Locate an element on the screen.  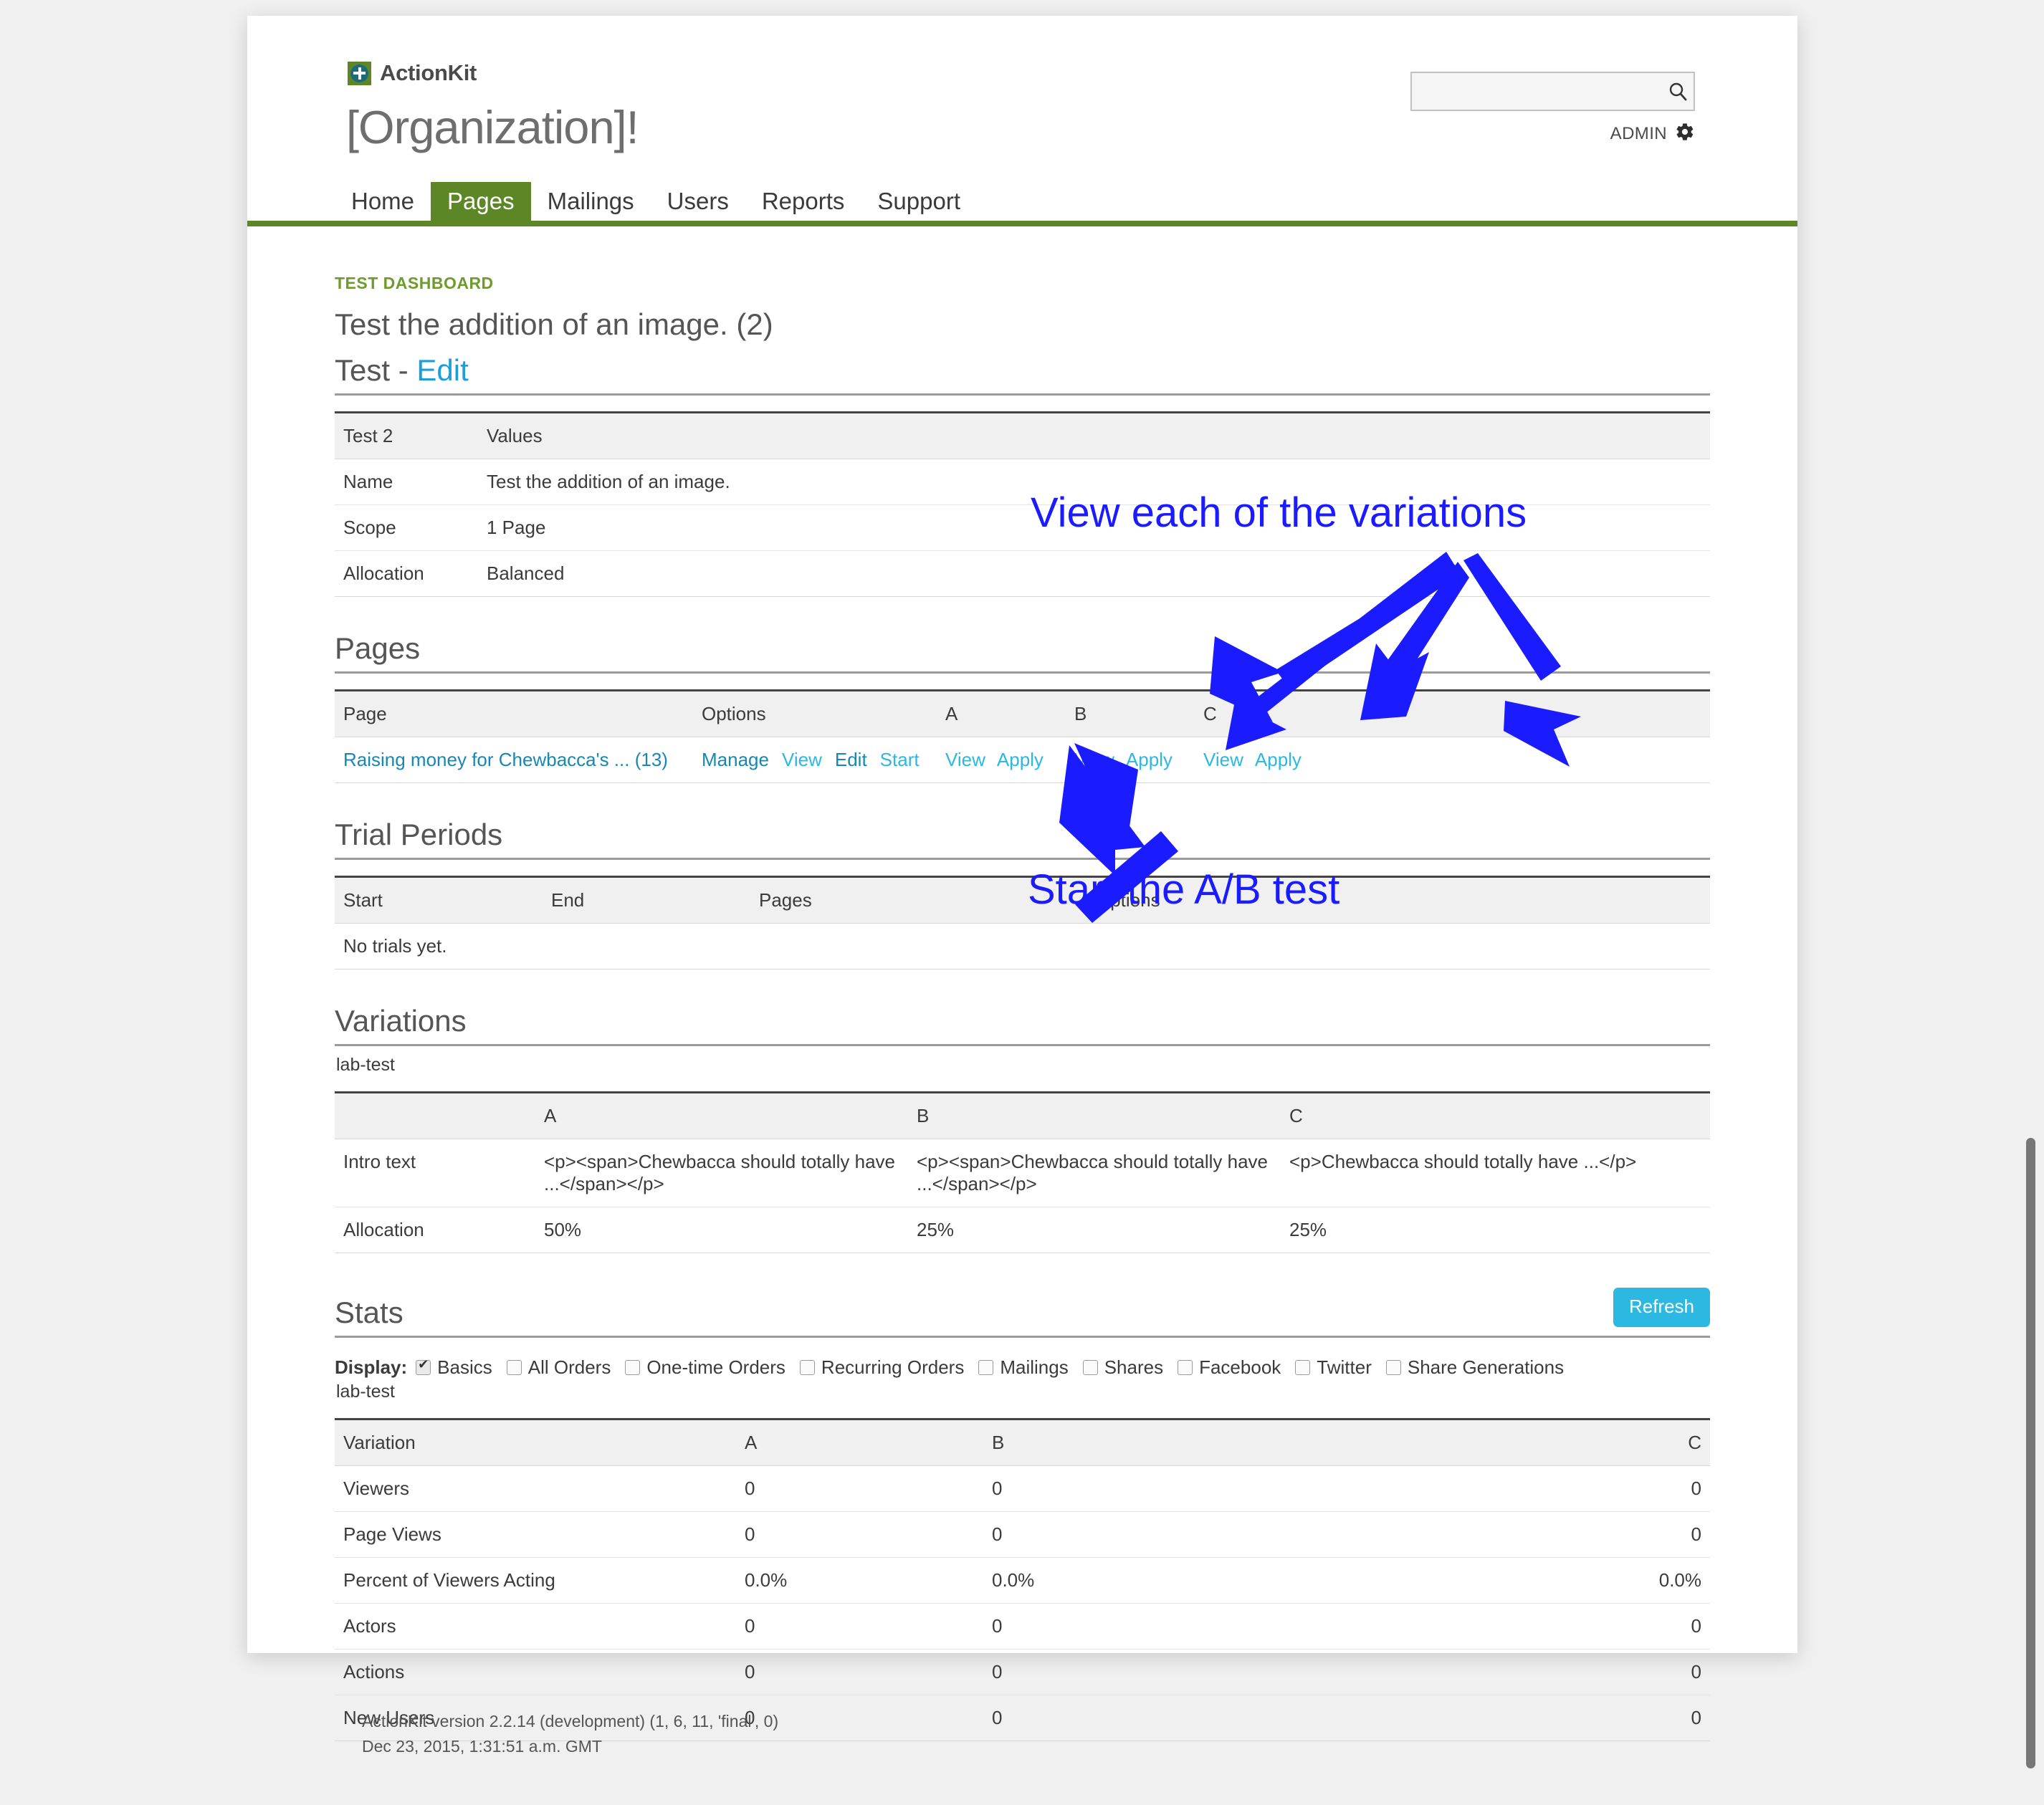
variation-row-label: Allocation is located at coordinates (435, 1230).